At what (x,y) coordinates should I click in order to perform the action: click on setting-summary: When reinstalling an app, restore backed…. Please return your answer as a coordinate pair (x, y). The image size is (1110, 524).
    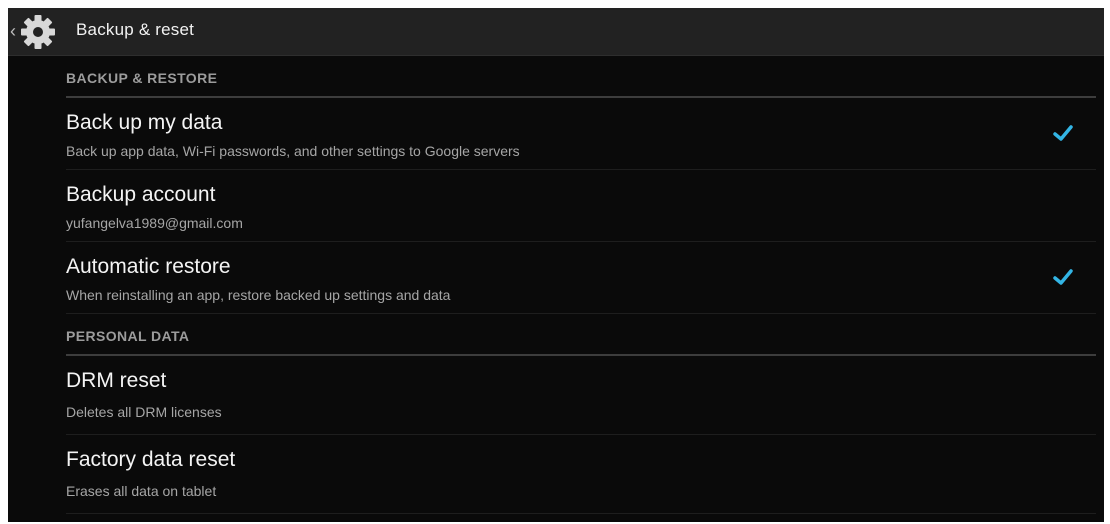
    Looking at the image, I should click on (258, 295).